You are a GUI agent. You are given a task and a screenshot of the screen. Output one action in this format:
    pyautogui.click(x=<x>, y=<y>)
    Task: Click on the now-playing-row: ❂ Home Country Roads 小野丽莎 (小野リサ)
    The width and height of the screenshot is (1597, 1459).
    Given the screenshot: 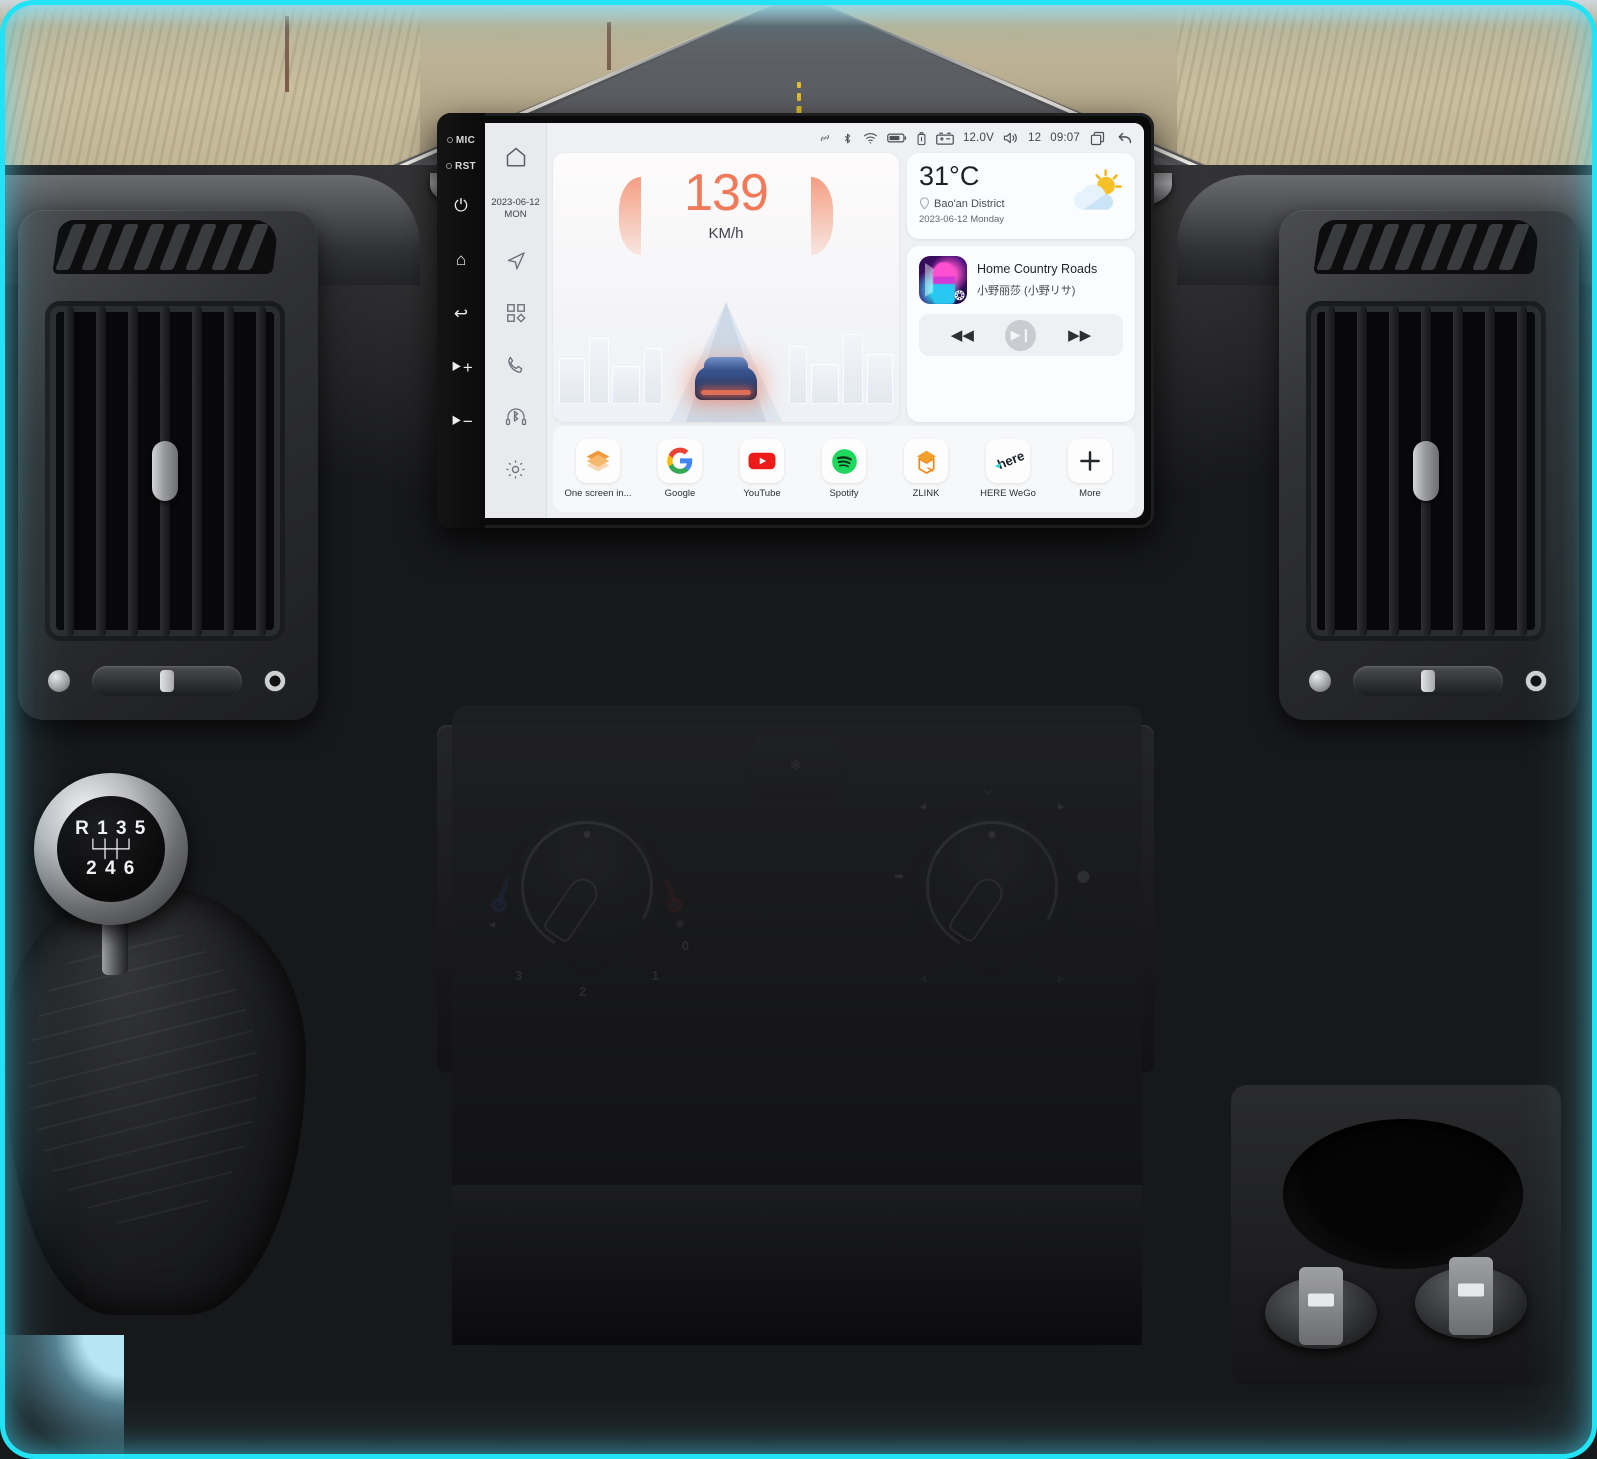 What is the action you would take?
    pyautogui.click(x=1021, y=280)
    